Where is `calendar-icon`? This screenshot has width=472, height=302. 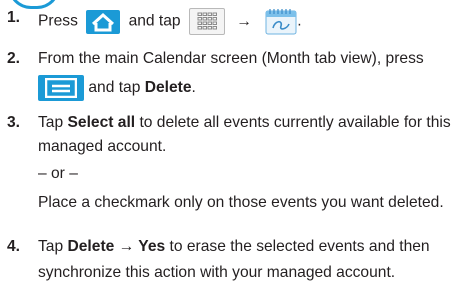 calendar-icon is located at coordinates (281, 21).